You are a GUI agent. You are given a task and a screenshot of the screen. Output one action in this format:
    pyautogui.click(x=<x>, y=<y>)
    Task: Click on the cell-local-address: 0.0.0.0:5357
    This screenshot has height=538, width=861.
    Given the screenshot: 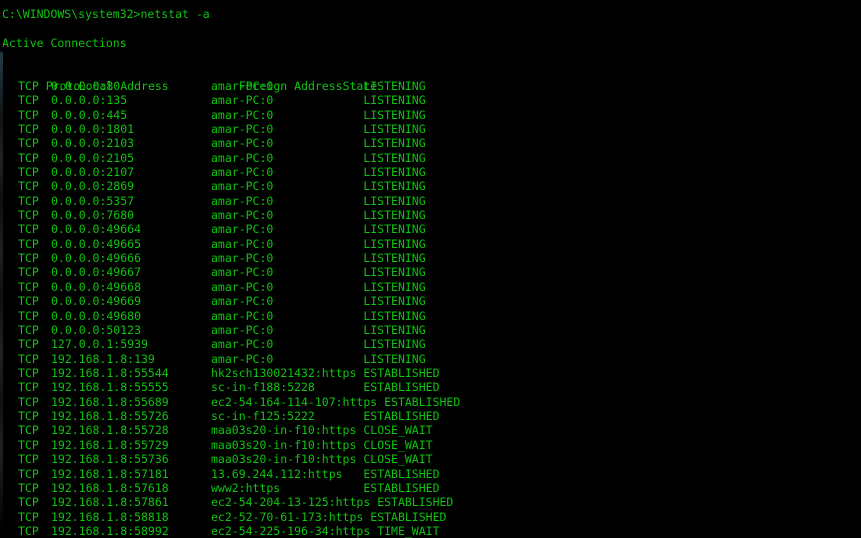 What is the action you would take?
    pyautogui.click(x=93, y=200)
    